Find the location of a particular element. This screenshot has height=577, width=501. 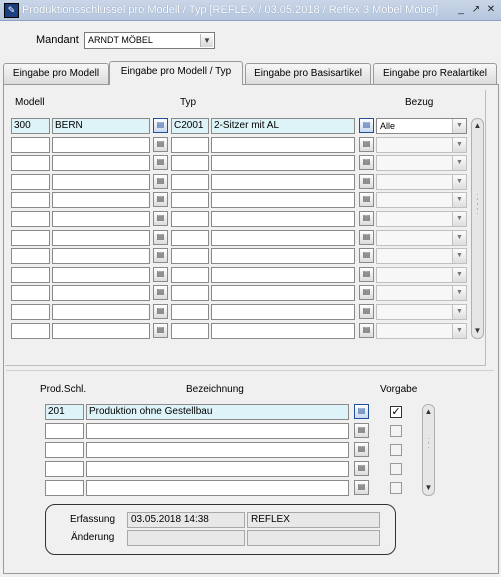

scroll-grip-icon: ⁚ ⁚ ⁚ ⁚ is located at coordinates (477, 205).